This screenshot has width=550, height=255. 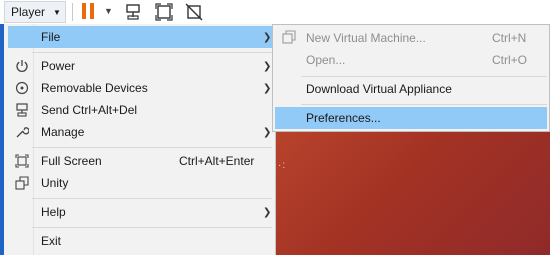 What do you see at coordinates (141, 66) in the screenshot?
I see `menu-item-power: Power ❯` at bounding box center [141, 66].